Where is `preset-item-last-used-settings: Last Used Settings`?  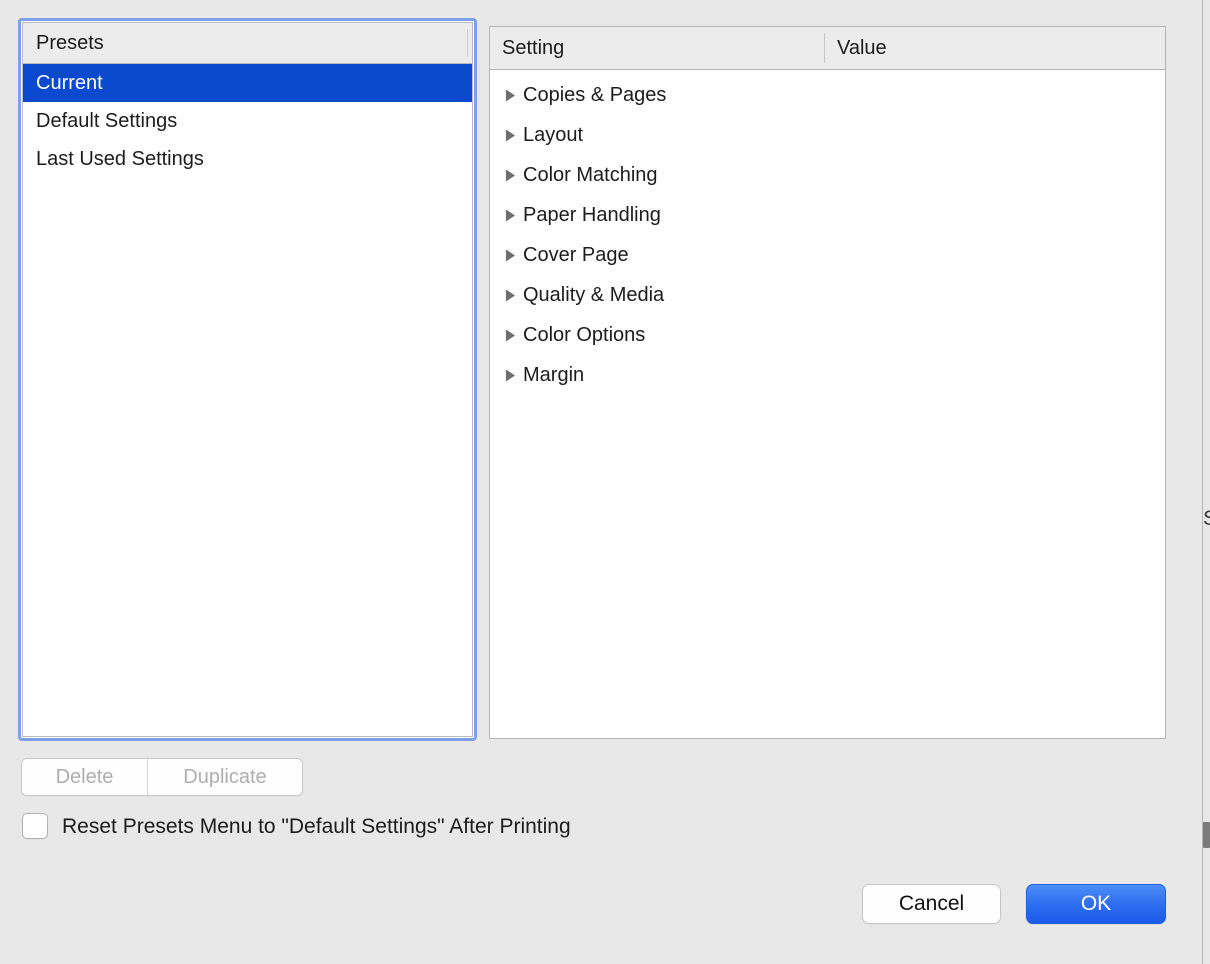 preset-item-last-used-settings: Last Used Settings is located at coordinates (247, 159).